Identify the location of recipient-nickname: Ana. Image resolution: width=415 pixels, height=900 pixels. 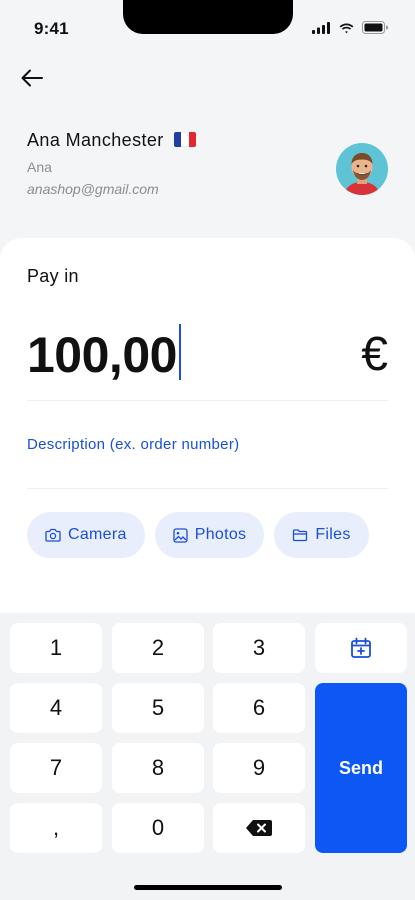
(39, 167).